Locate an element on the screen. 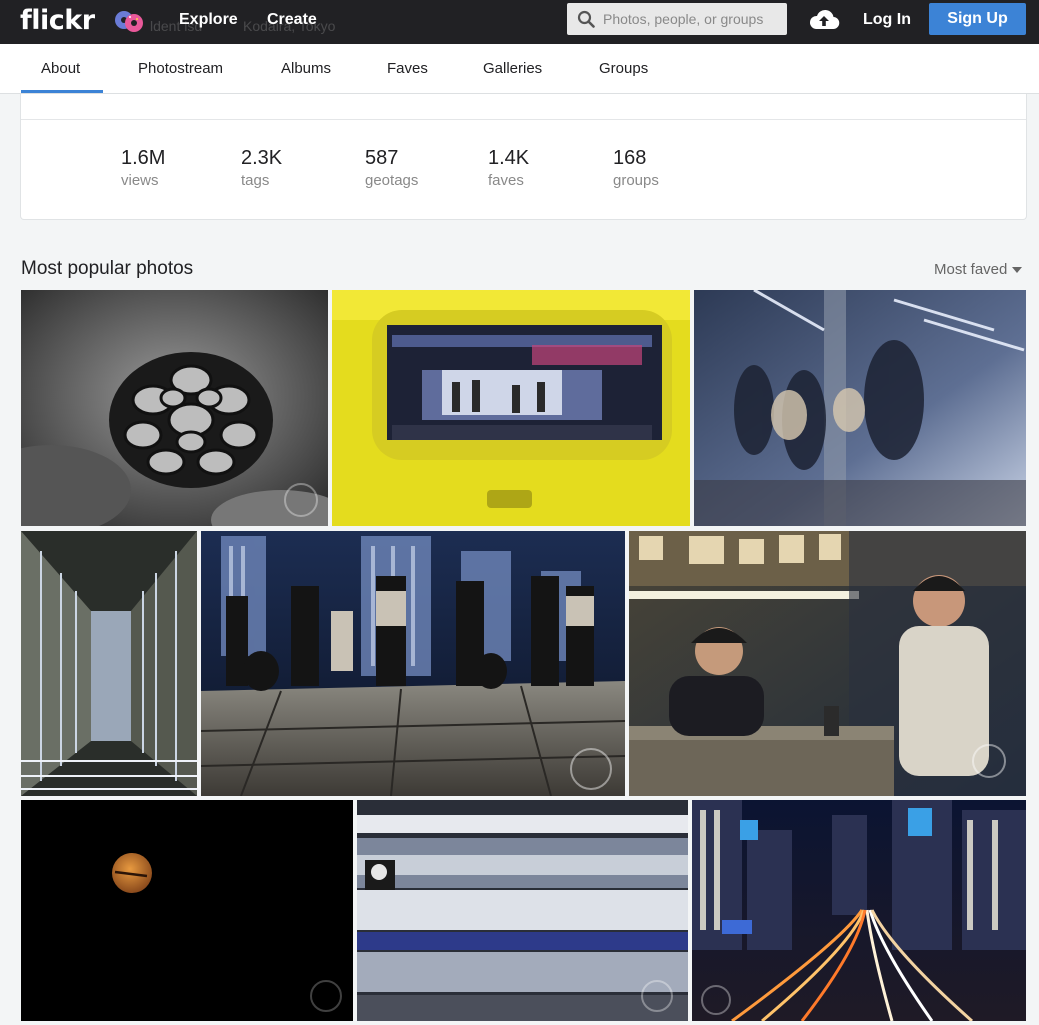  stat-label: geotags is located at coordinates (392, 180).